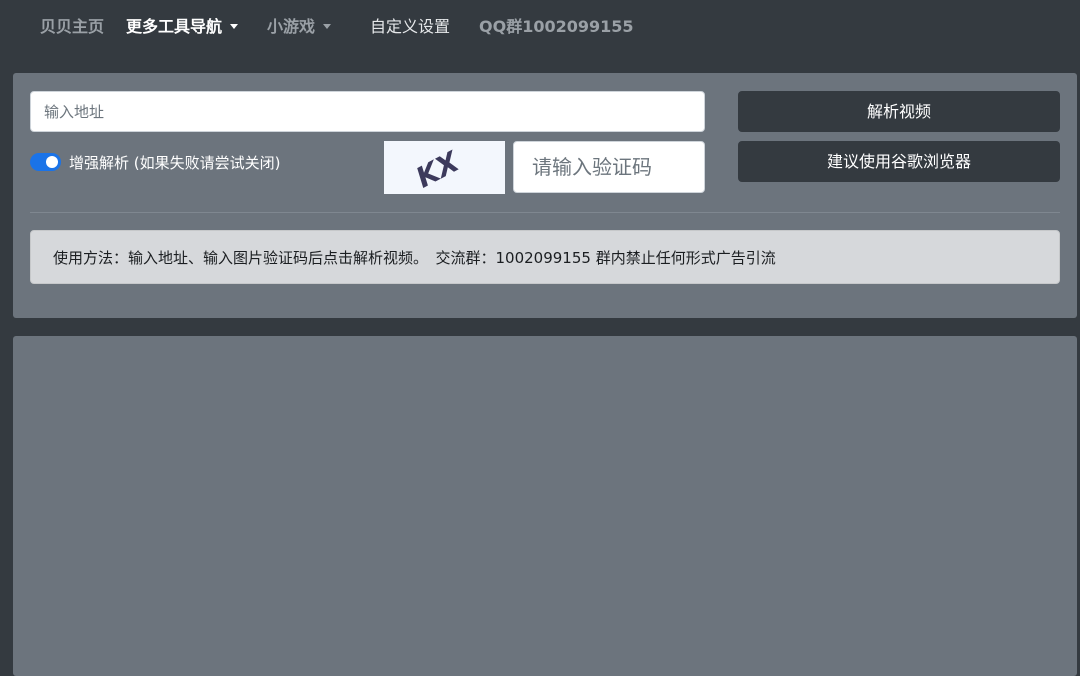  What do you see at coordinates (367, 111) in the screenshot?
I see `url-input` at bounding box center [367, 111].